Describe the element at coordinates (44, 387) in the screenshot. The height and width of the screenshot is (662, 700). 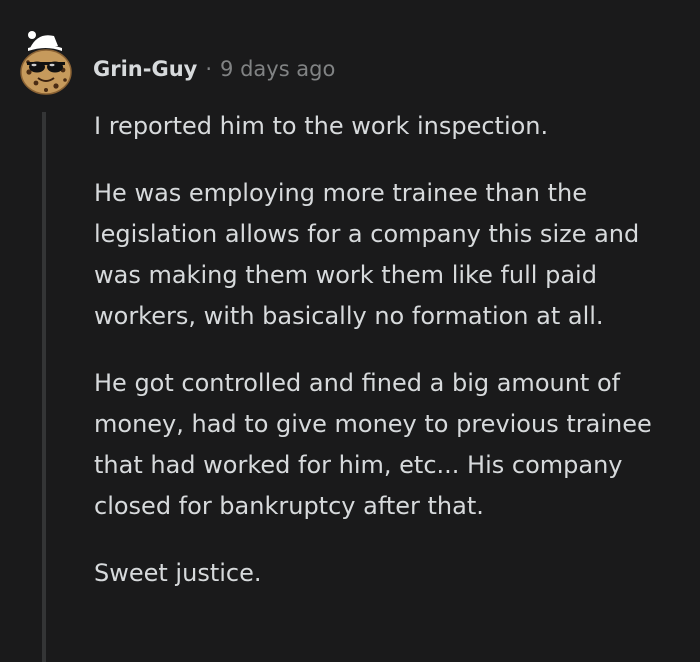
I see `thread-collapse-line` at that location.